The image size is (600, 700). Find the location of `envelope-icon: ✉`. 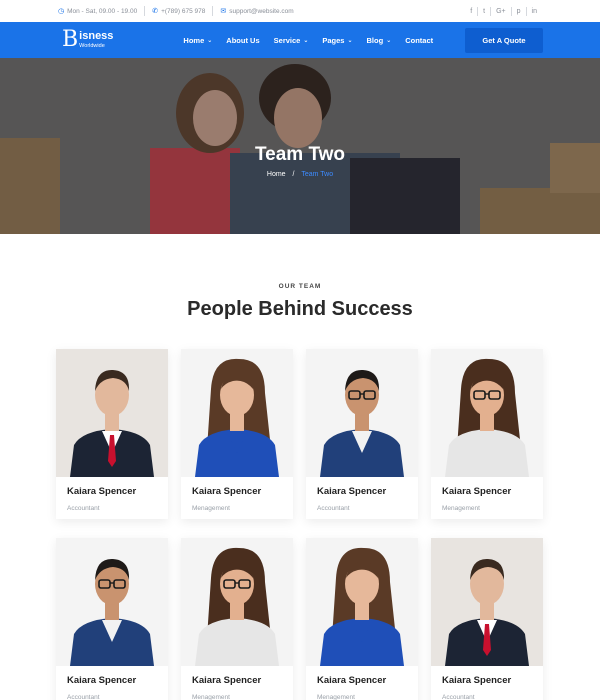

envelope-icon: ✉ is located at coordinates (223, 11).